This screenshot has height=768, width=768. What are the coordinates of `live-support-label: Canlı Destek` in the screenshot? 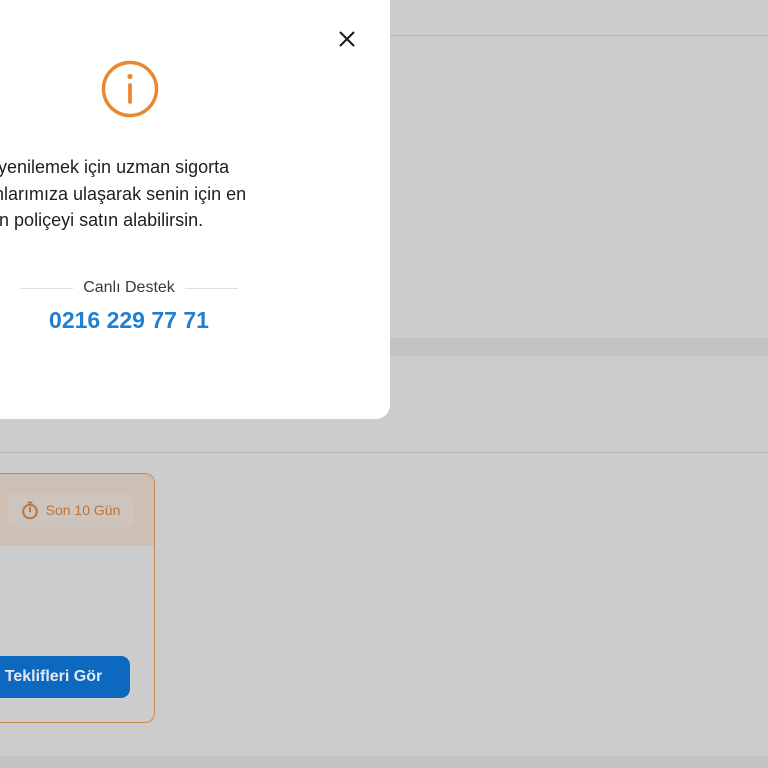 It's located at (129, 287).